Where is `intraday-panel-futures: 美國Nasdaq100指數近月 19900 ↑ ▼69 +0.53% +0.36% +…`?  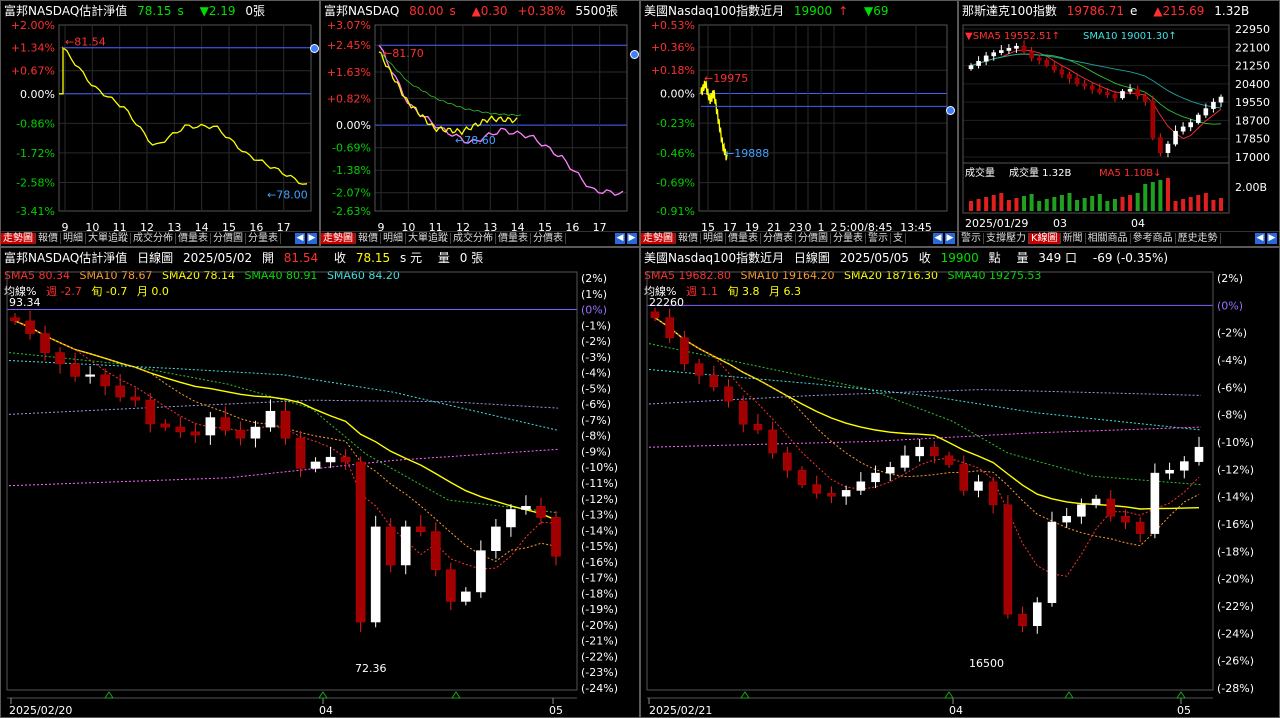
intraday-panel-futures: 美國Nasdaq100指數近月 19900 ↑ ▼69 +0.53% +0.36% +… is located at coordinates (799, 123).